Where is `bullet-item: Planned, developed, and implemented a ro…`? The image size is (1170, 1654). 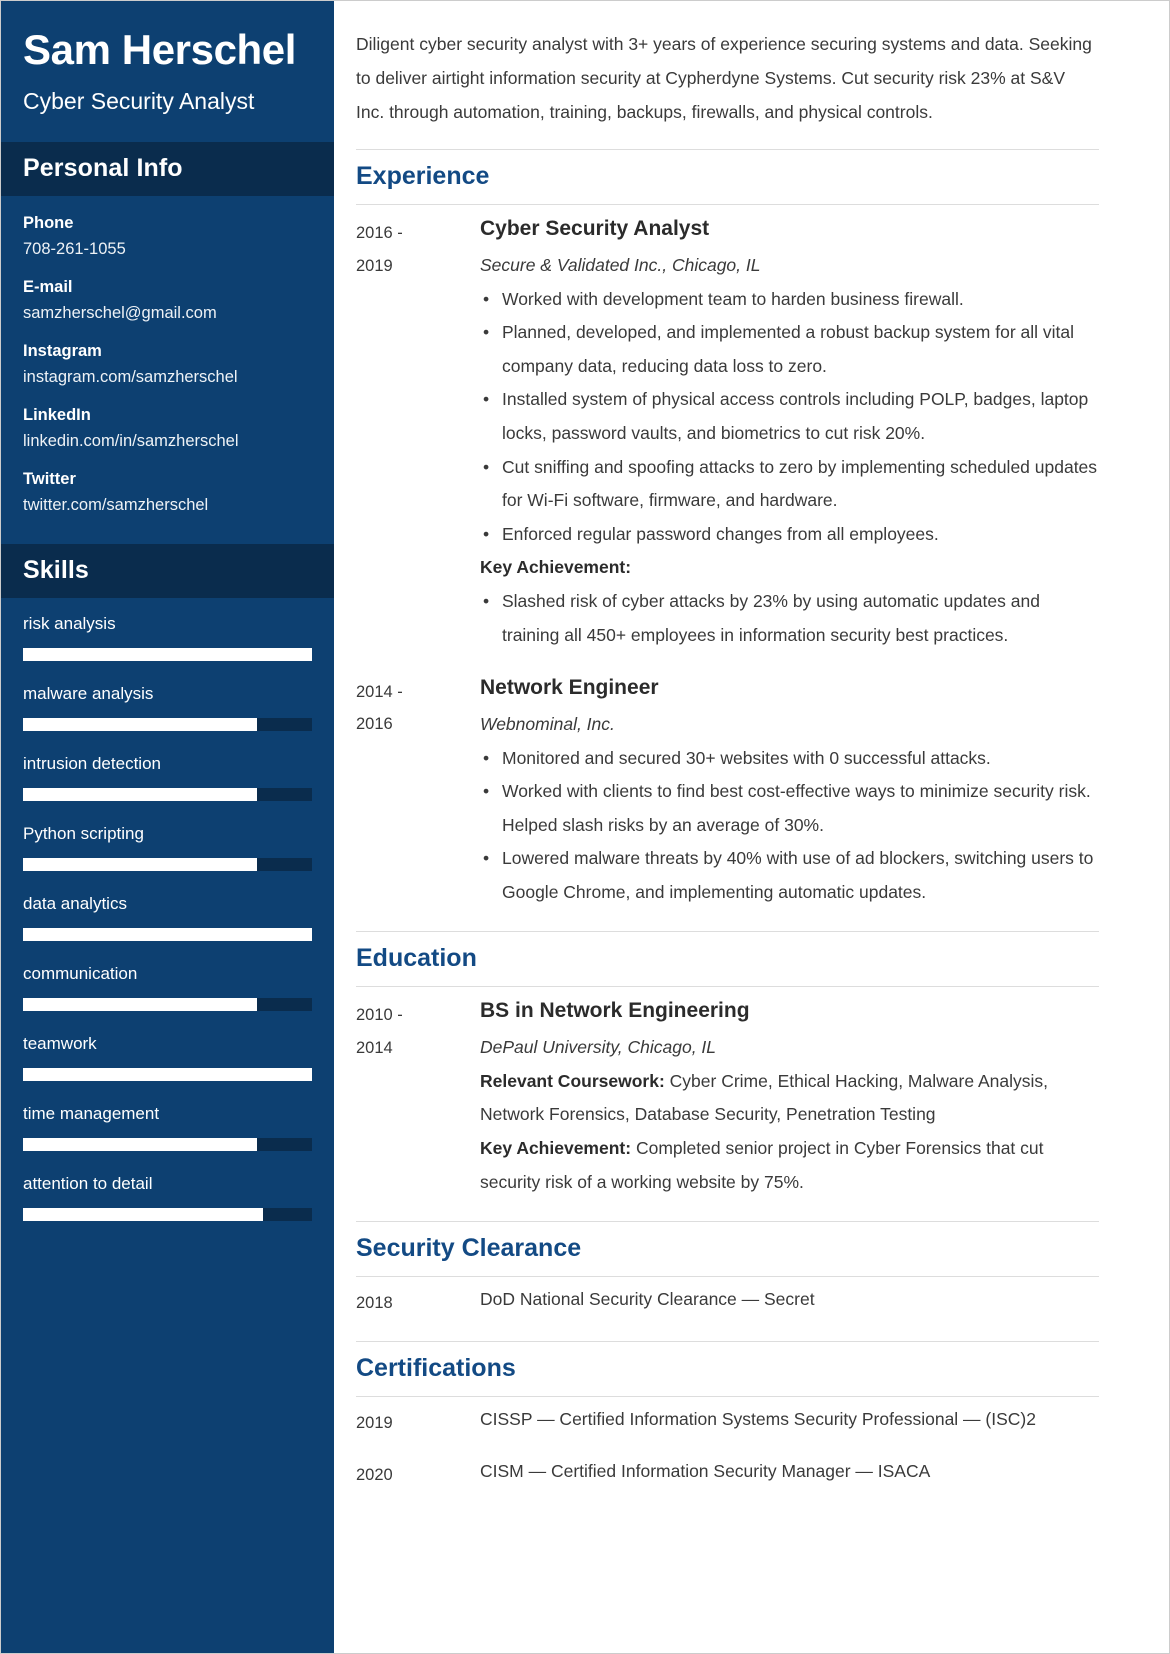 bullet-item: Planned, developed, and implemented a ro… is located at coordinates (789, 349).